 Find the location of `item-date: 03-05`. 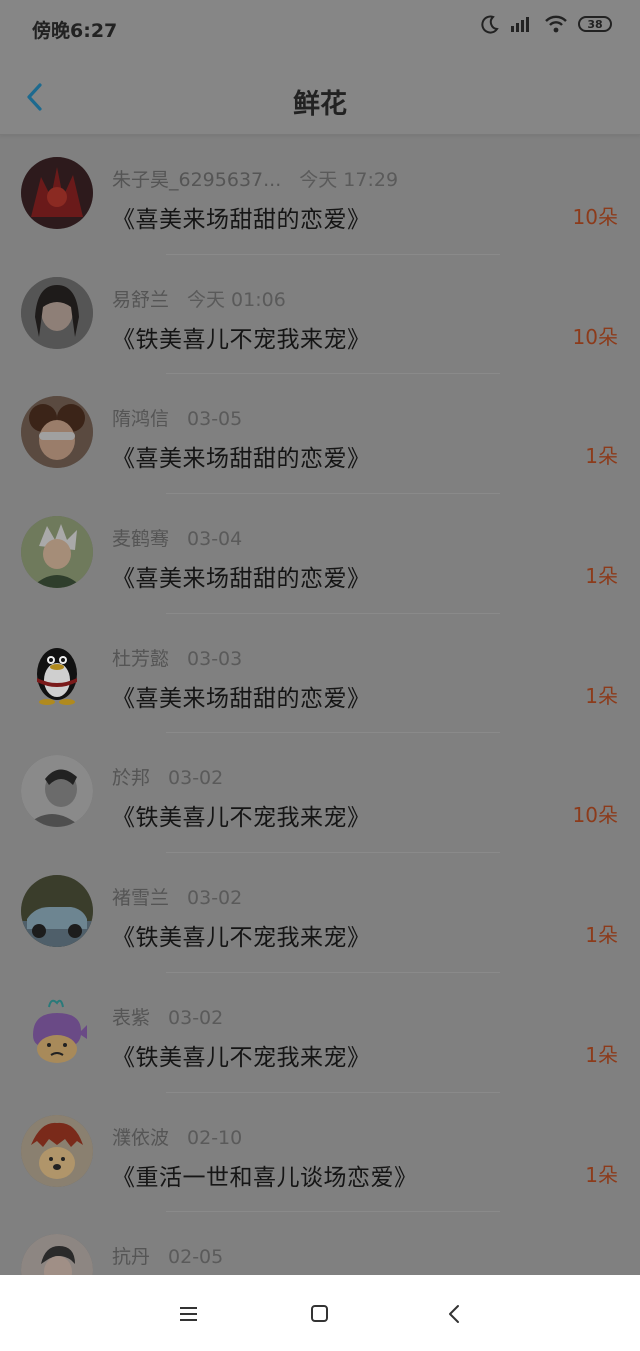

item-date: 03-05 is located at coordinates (215, 419).